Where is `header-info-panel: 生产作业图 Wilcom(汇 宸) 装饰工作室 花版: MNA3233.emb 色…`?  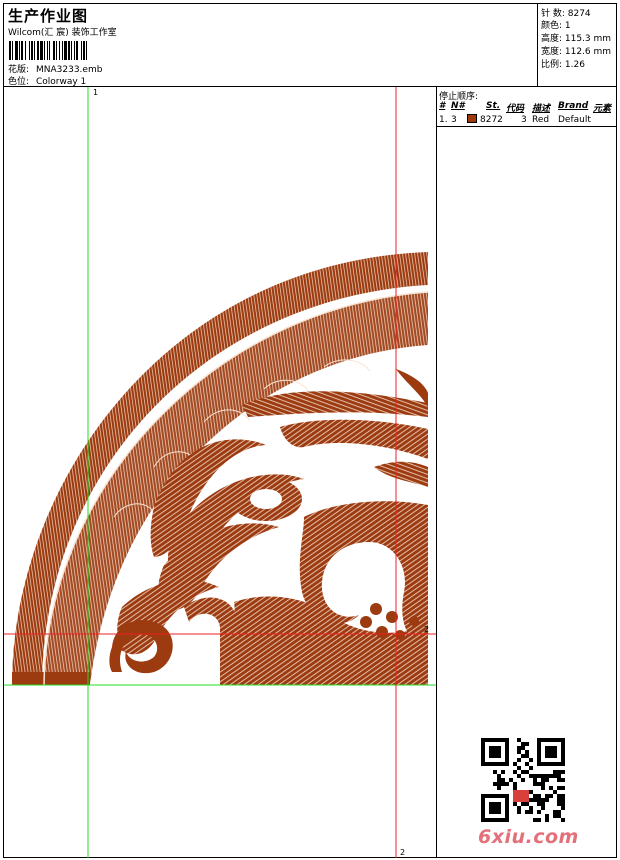 header-info-panel: 生产作业图 Wilcom(汇 宸) 装饰工作室 花版: MNA3233.emb 色… is located at coordinates (271, 45).